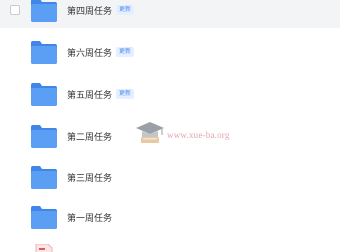  What do you see at coordinates (170, 136) in the screenshot?
I see `file-row: 第二周任务` at bounding box center [170, 136].